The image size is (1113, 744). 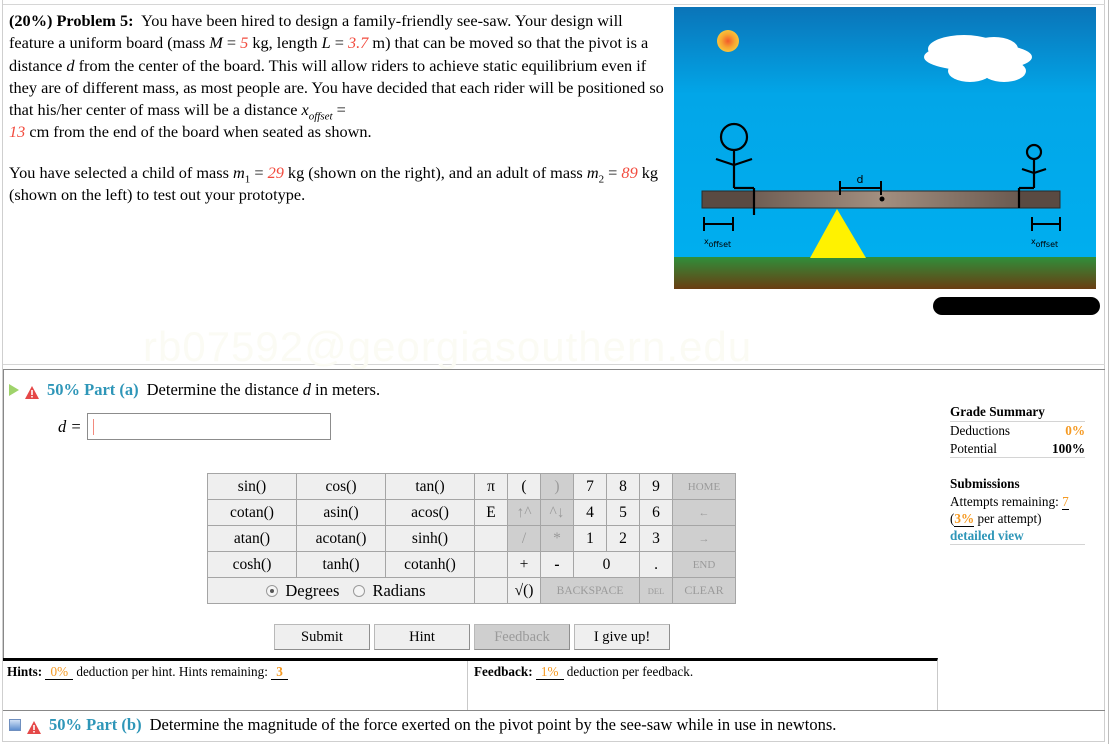 I want to click on key-cos: cos(), so click(x=341, y=486).